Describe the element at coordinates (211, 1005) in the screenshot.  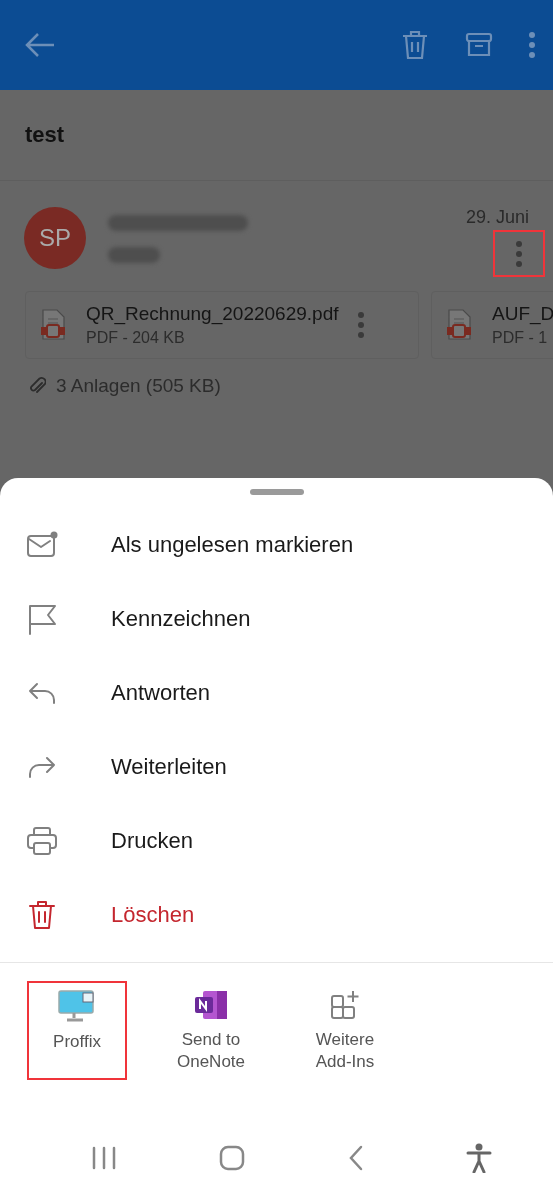
I see `onenote-icon` at that location.